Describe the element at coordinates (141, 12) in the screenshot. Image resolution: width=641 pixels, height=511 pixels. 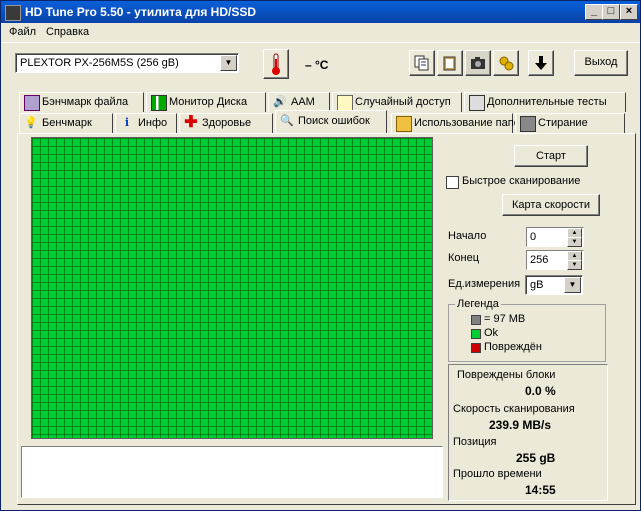
I see `window-title: HD Tune Pro 5.50 - утилита для HD/SSD` at that location.